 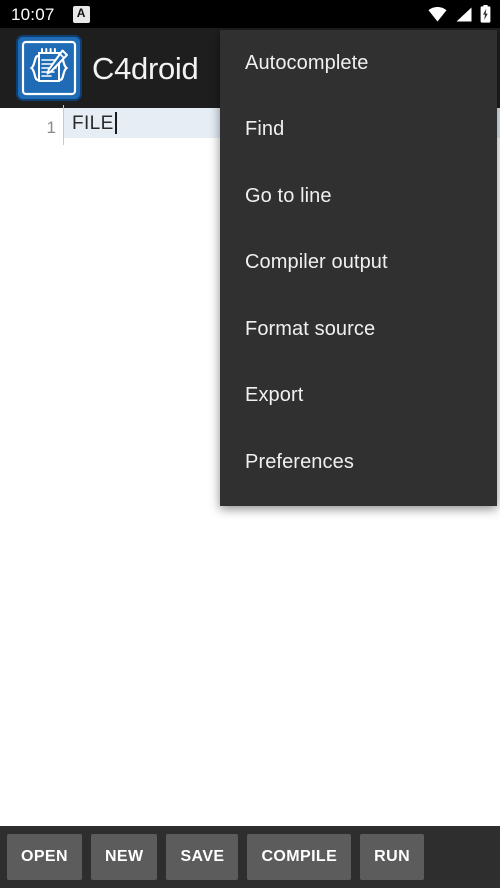 What do you see at coordinates (202, 857) in the screenshot?
I see `save-button: SAVE` at bounding box center [202, 857].